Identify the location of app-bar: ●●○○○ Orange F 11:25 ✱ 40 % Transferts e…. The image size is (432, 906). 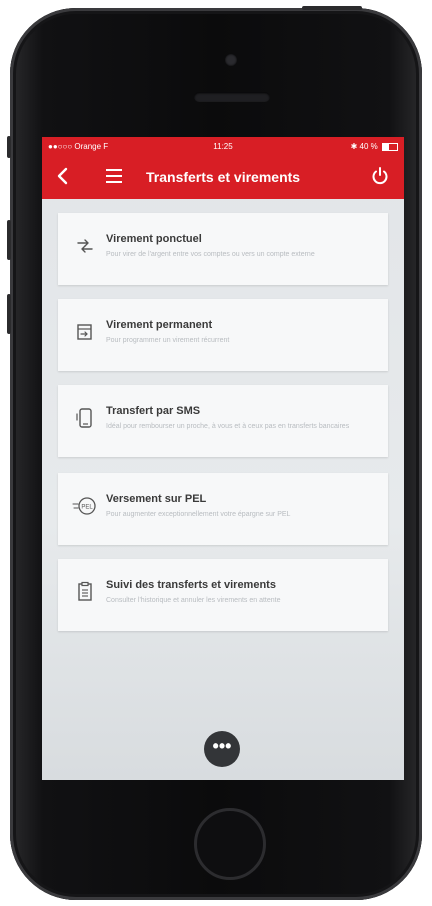
(223, 168).